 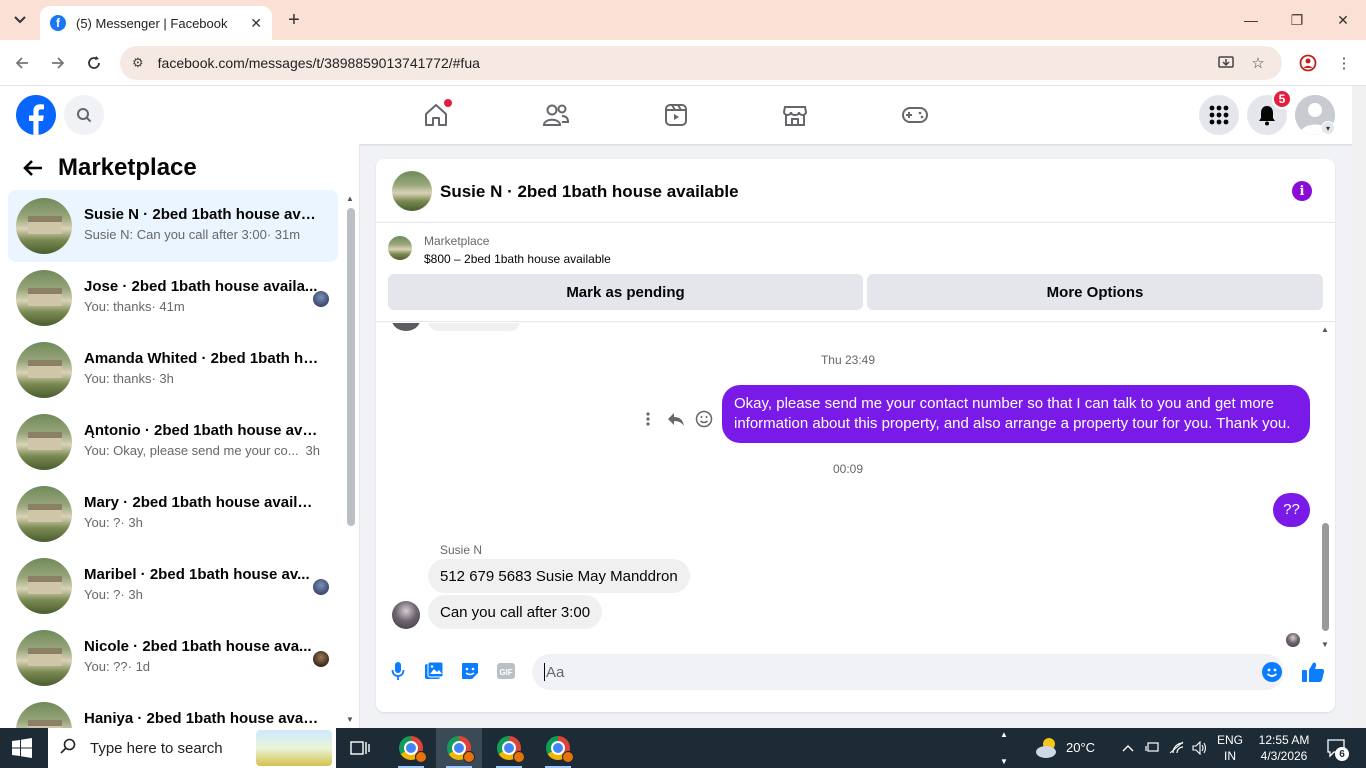 I want to click on conversation-time: 3h, so click(x=312, y=450).